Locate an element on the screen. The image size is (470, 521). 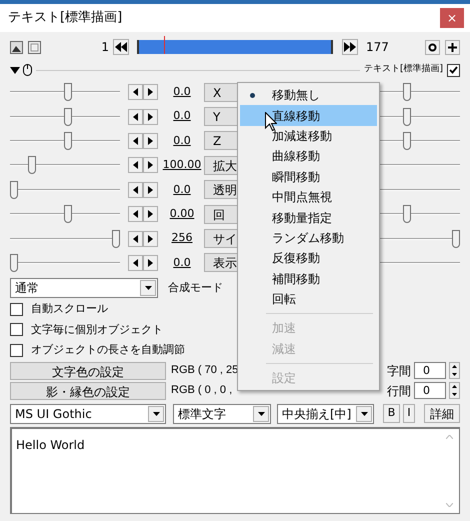
refresh-button is located at coordinates (432, 47).